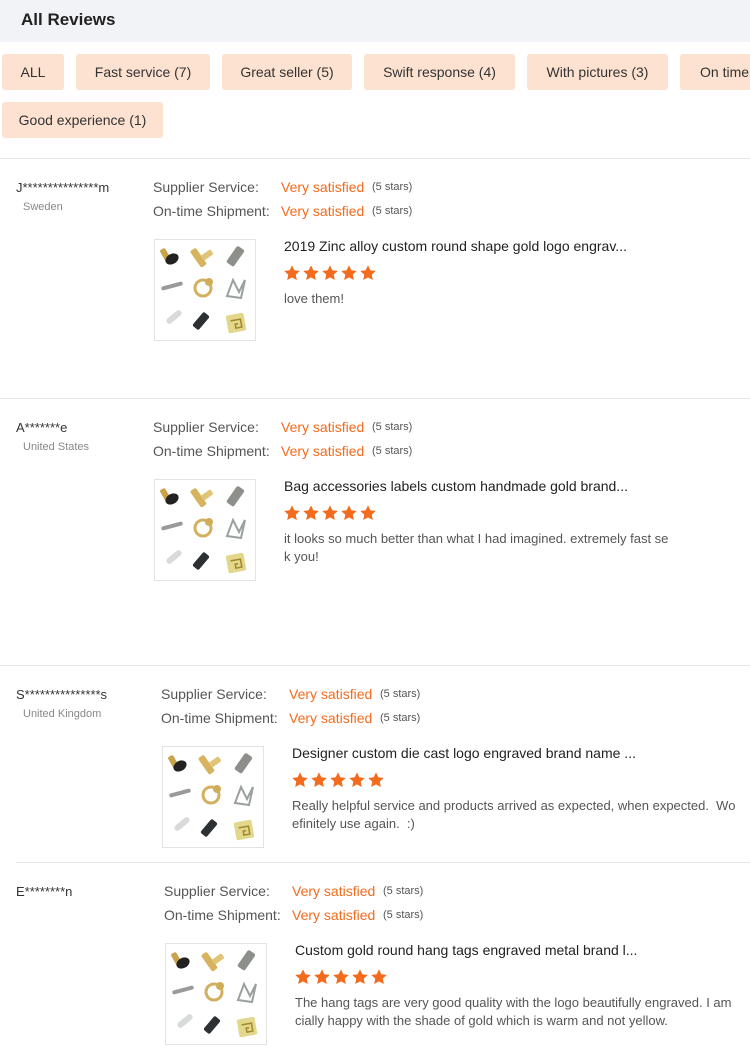  Describe the element at coordinates (68, 19) in the screenshot. I see `page-title: All Reviews` at that location.